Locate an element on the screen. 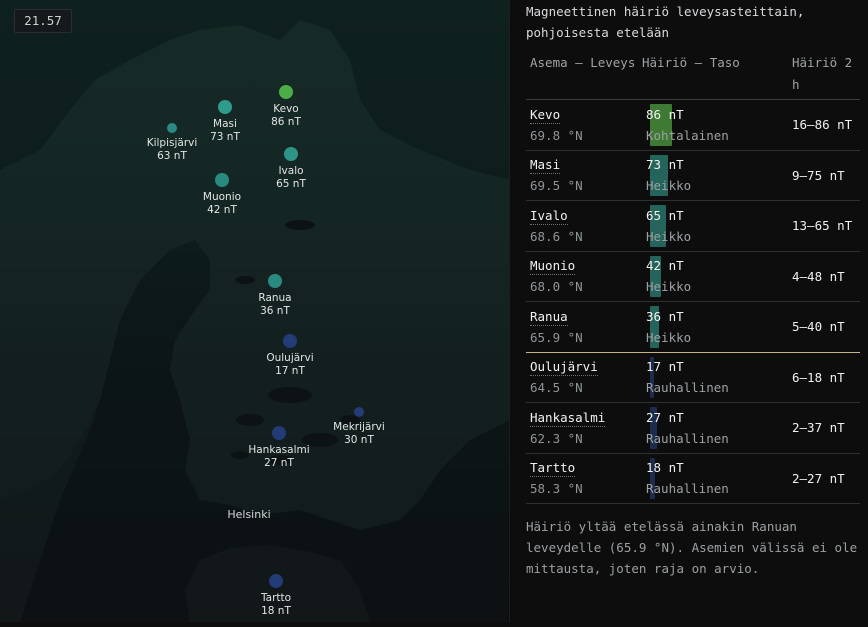 The height and width of the screenshot is (627, 868). header-magnitude: Häiriö – Taso is located at coordinates (713, 75).